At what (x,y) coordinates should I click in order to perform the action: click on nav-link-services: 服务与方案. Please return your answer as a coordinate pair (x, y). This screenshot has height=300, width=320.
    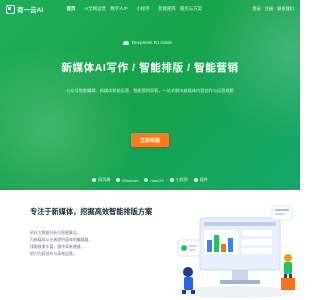
    Looking at the image, I should click on (191, 9).